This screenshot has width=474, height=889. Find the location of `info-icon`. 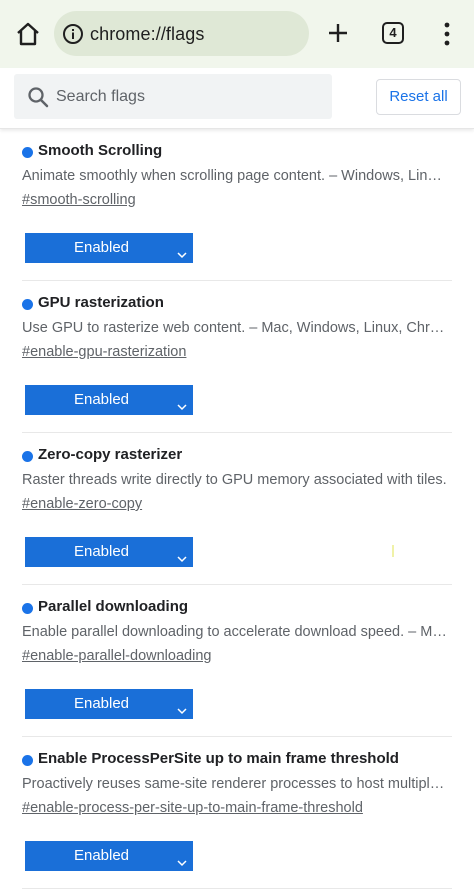

info-icon is located at coordinates (73, 34).